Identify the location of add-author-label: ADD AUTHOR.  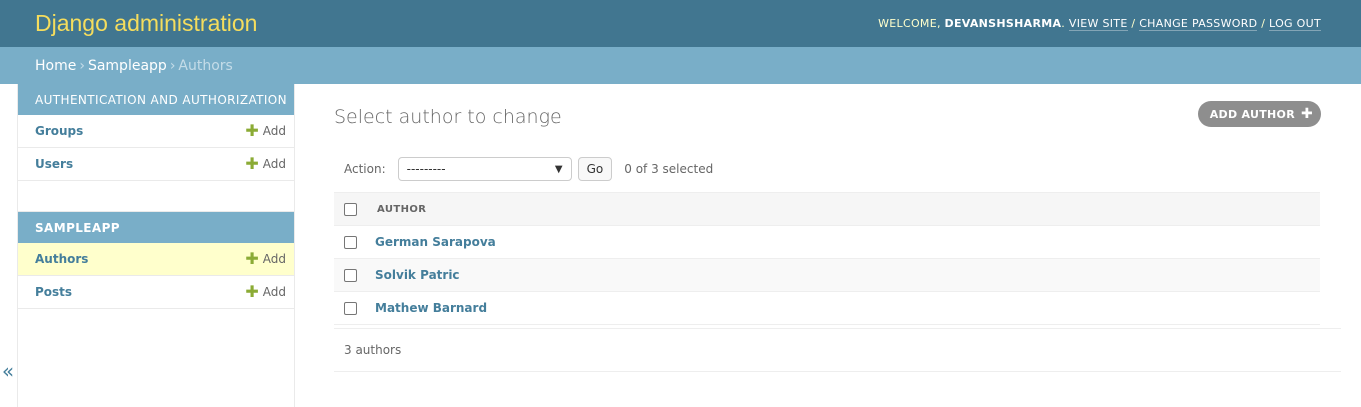
(1252, 114).